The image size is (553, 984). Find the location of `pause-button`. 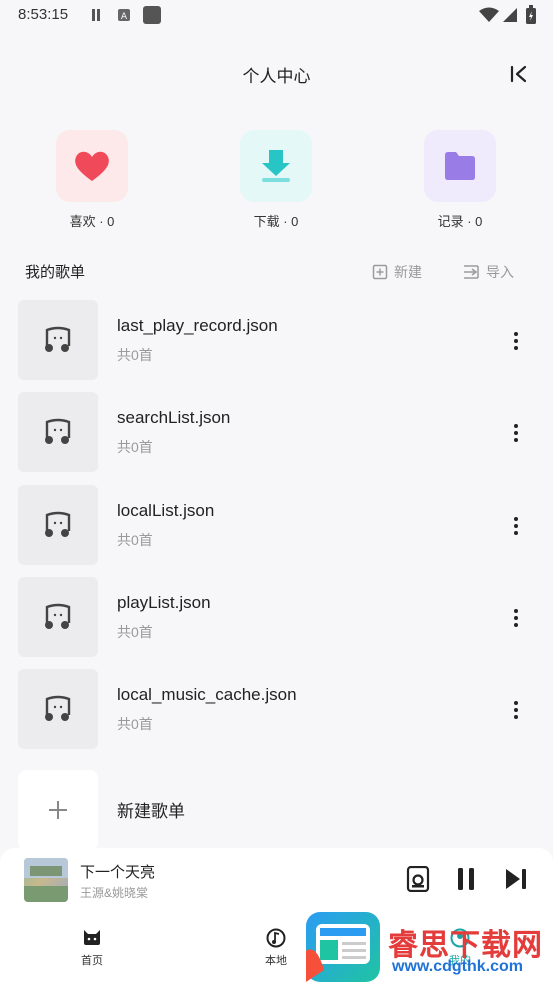

pause-button is located at coordinates (466, 881).